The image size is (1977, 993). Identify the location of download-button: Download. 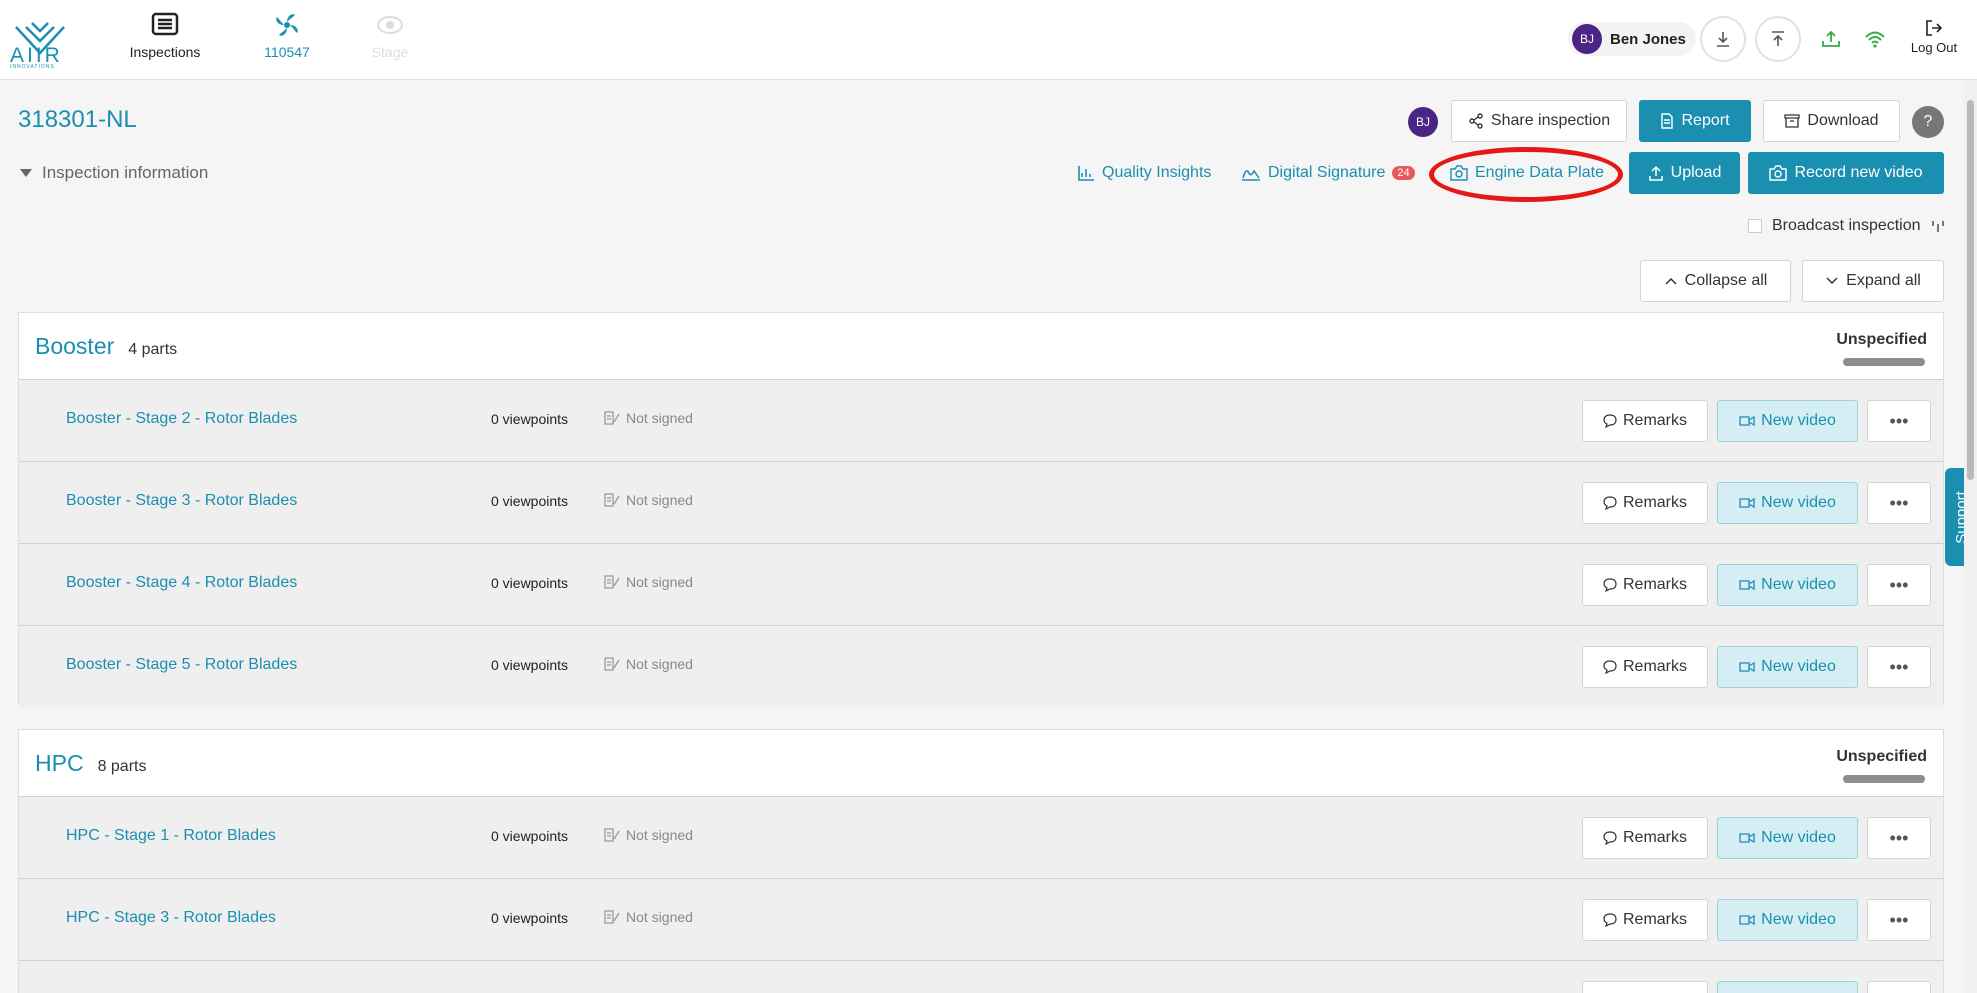
(1831, 121).